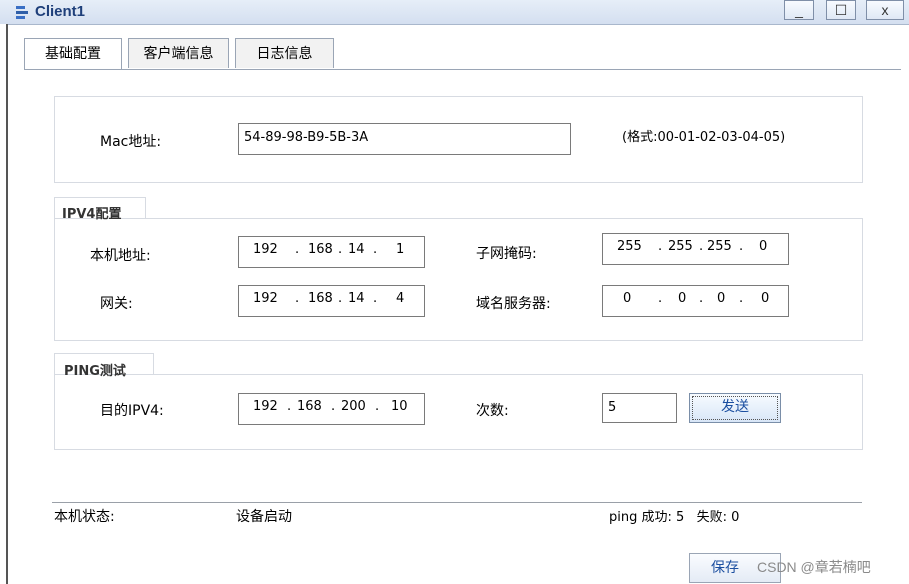 This screenshot has height=584, width=909. What do you see at coordinates (399, 406) in the screenshot?
I see `ip-octet: 10` at bounding box center [399, 406].